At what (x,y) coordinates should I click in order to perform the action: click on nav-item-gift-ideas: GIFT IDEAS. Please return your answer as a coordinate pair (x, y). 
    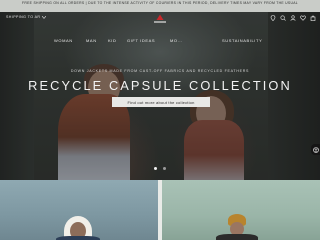
    Looking at the image, I should click on (141, 40).